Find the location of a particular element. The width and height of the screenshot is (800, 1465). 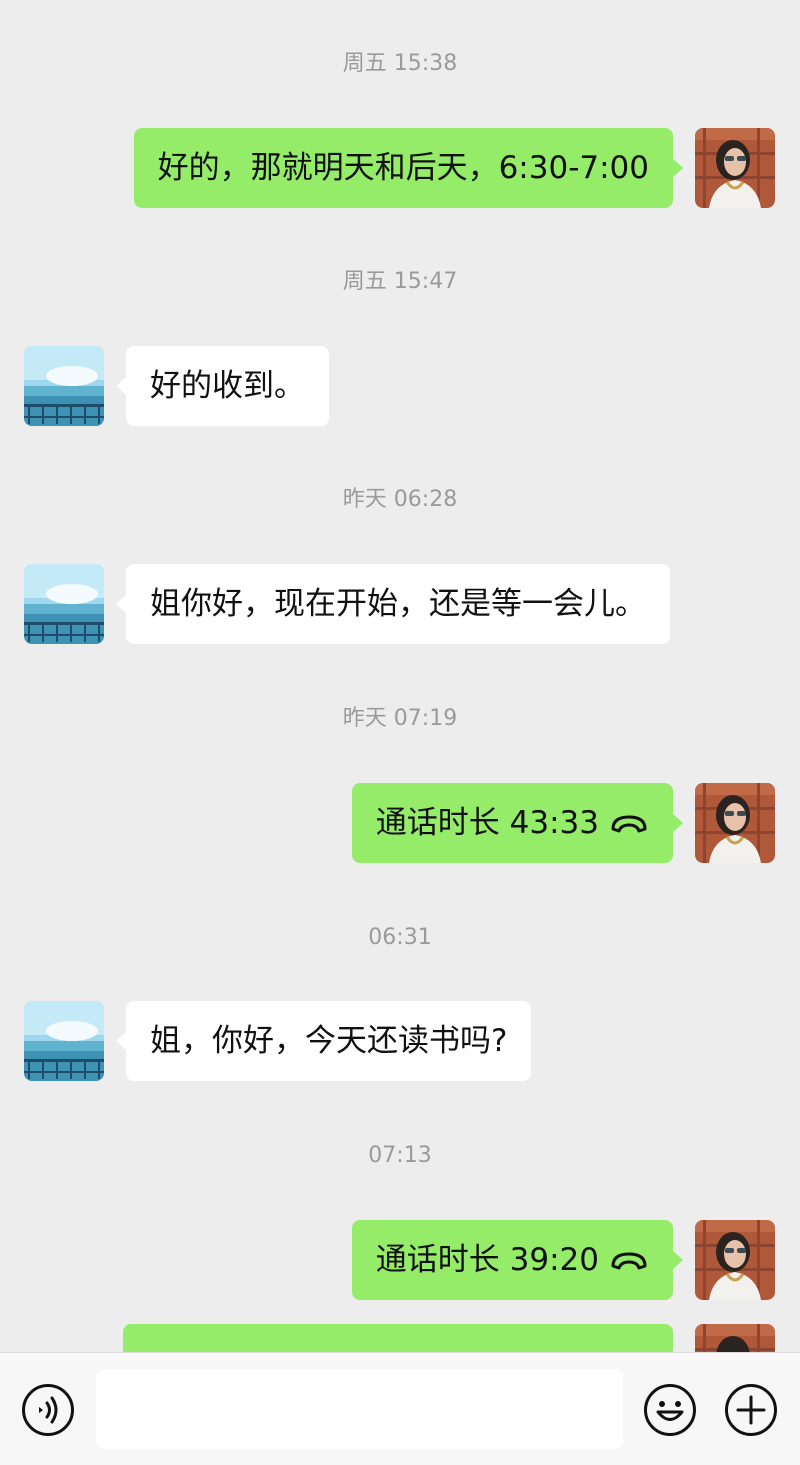

voice-toggle-button is located at coordinates (48, 1410).